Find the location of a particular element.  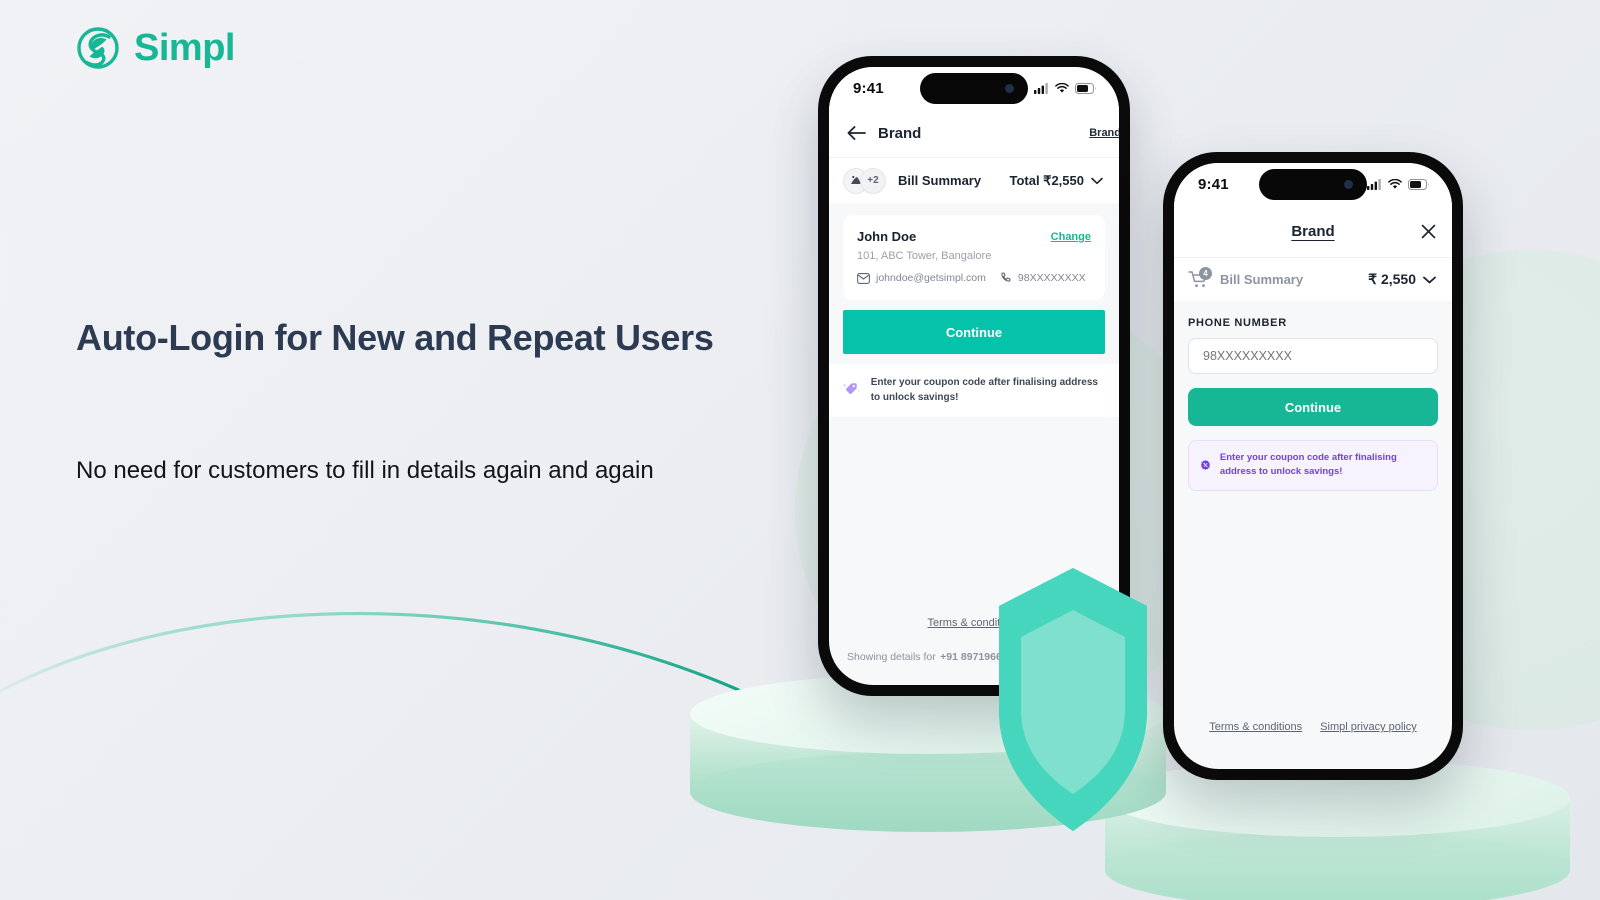

bill-summary-total: ₹ 2,550 is located at coordinates (1402, 279).